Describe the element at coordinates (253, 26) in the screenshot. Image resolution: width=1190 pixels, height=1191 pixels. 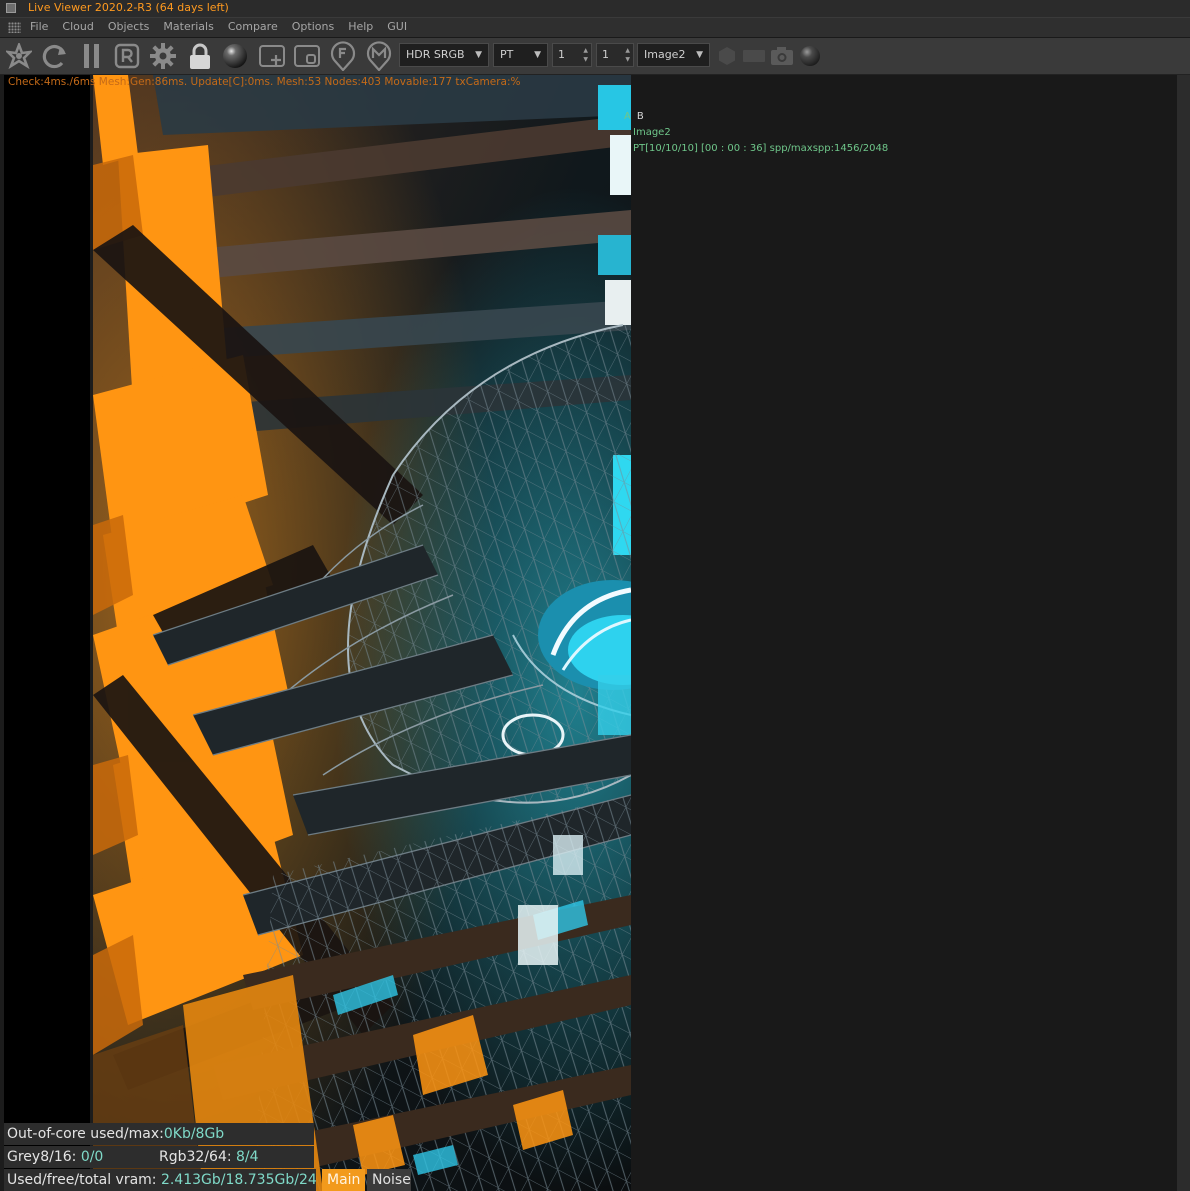
I see `menu-compare: Compare` at that location.